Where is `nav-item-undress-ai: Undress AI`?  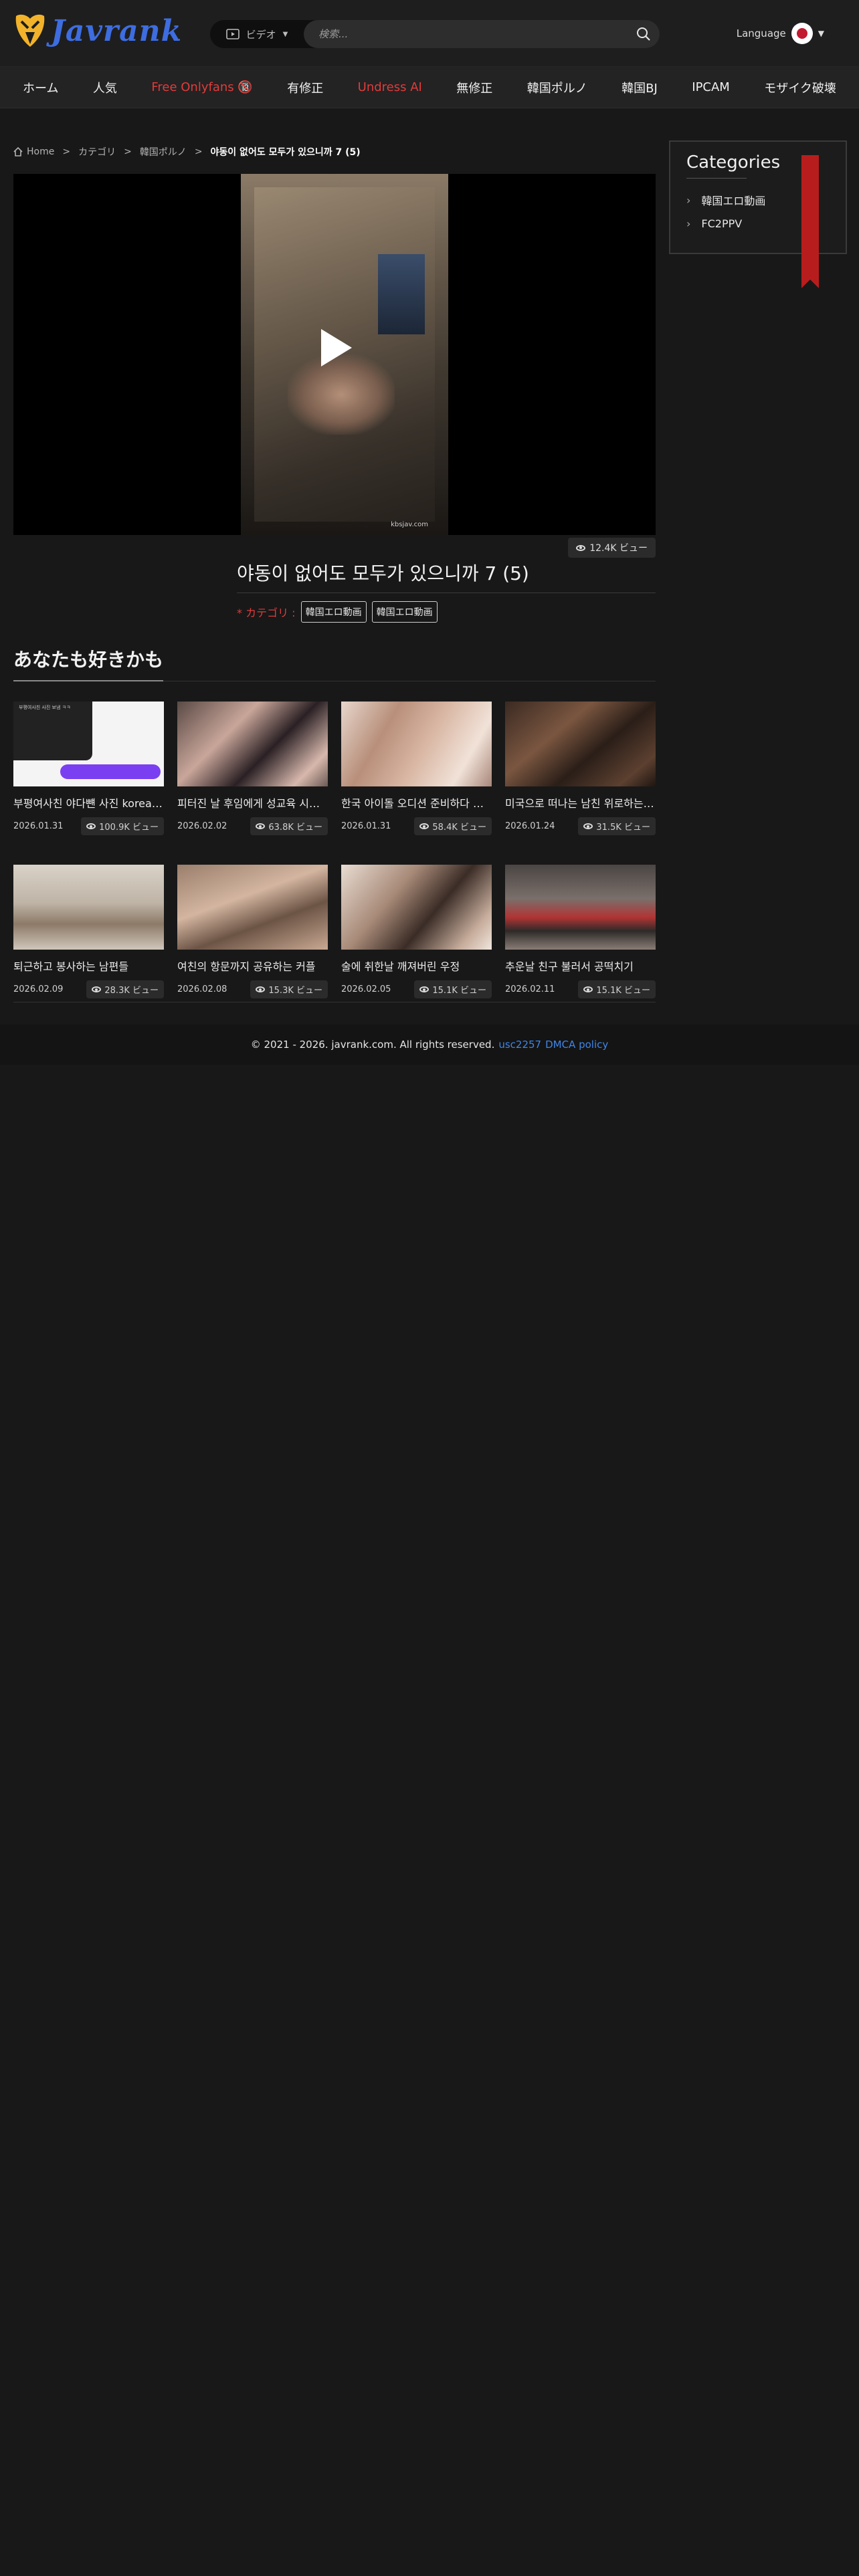
nav-item-undress-ai: Undress AI is located at coordinates (390, 87).